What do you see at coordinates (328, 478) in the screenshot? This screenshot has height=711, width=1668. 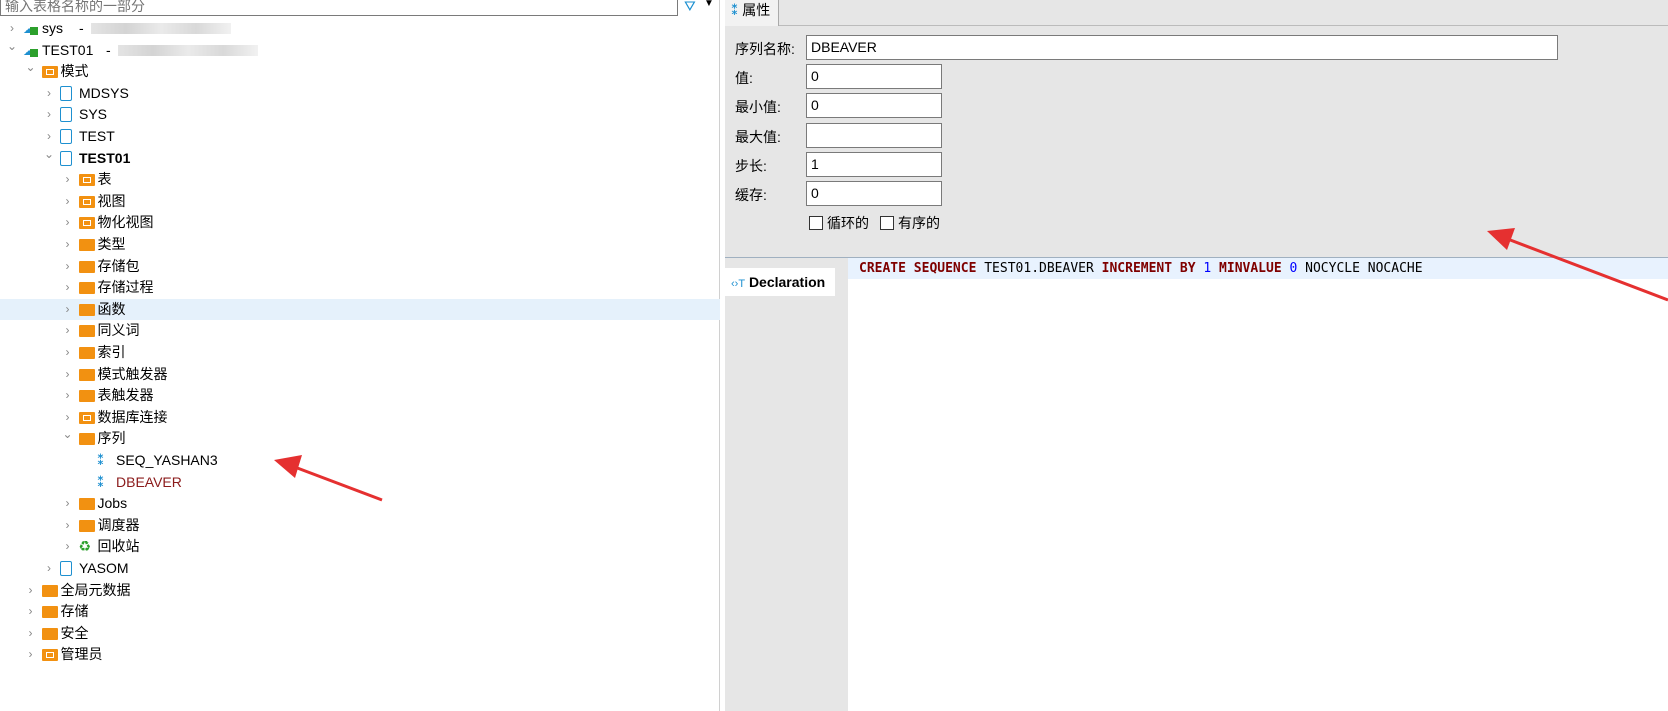 I see `arrow-left` at bounding box center [328, 478].